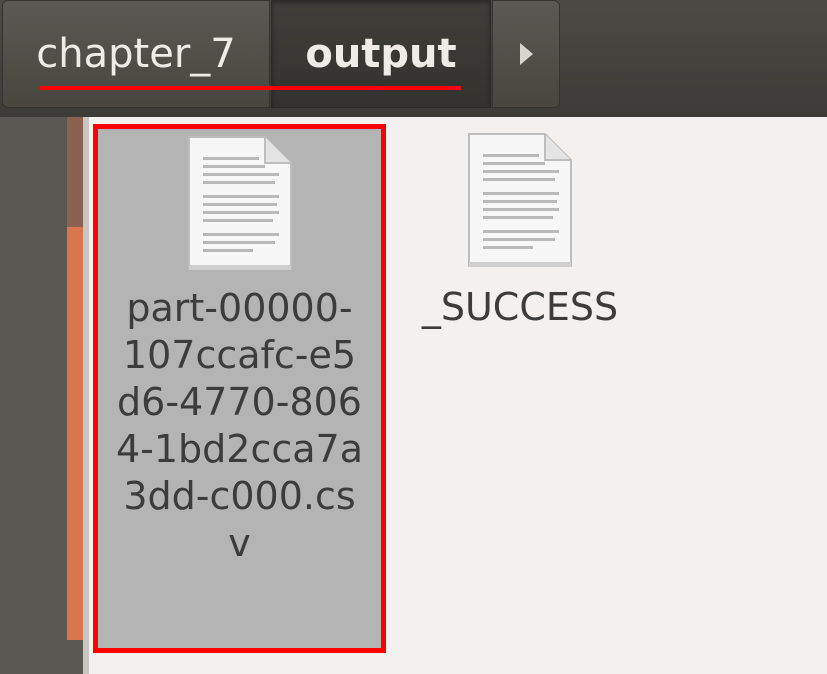 This screenshot has width=827, height=674. I want to click on file-name-label: _SUCCESS, so click(520, 307).